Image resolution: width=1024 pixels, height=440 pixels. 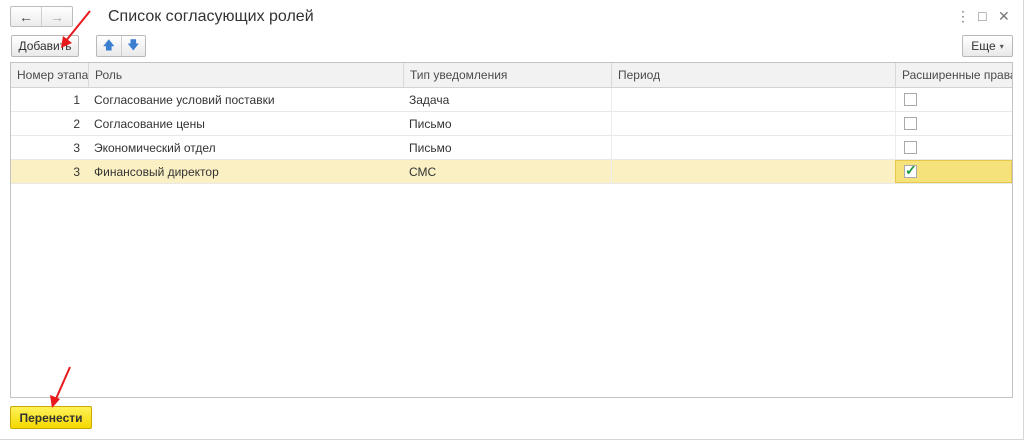 I want to click on more-button: Еще ▾, so click(x=987, y=46).